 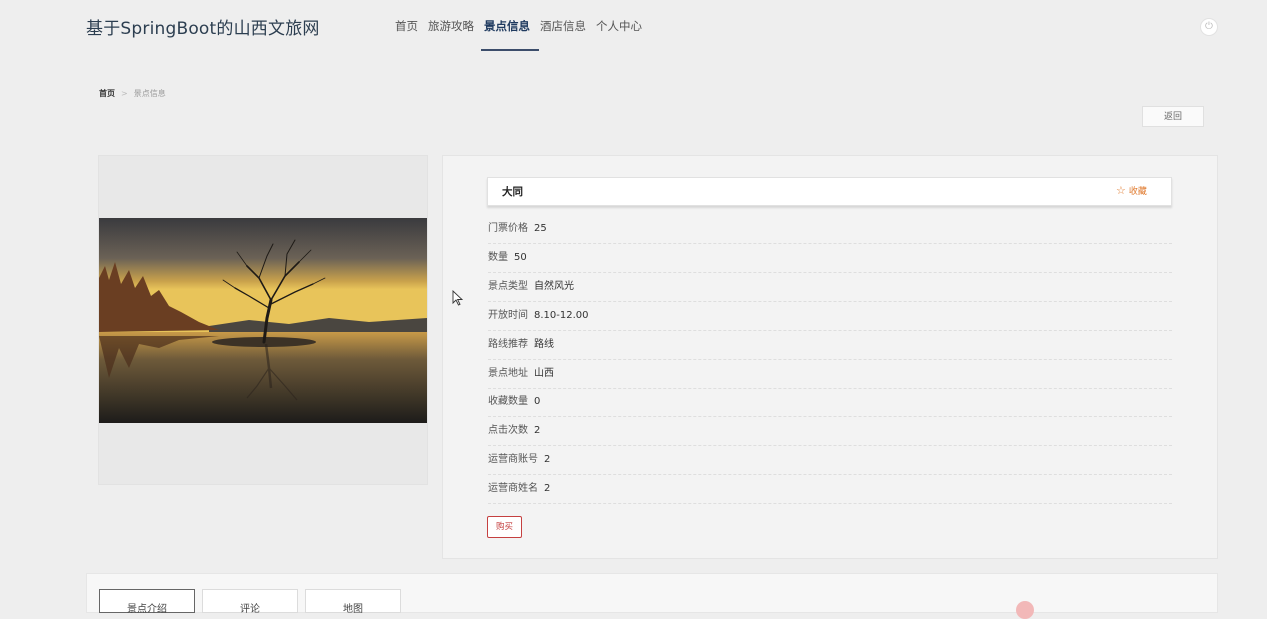 What do you see at coordinates (508, 315) in the screenshot?
I see `field-label: 开放时间` at bounding box center [508, 315].